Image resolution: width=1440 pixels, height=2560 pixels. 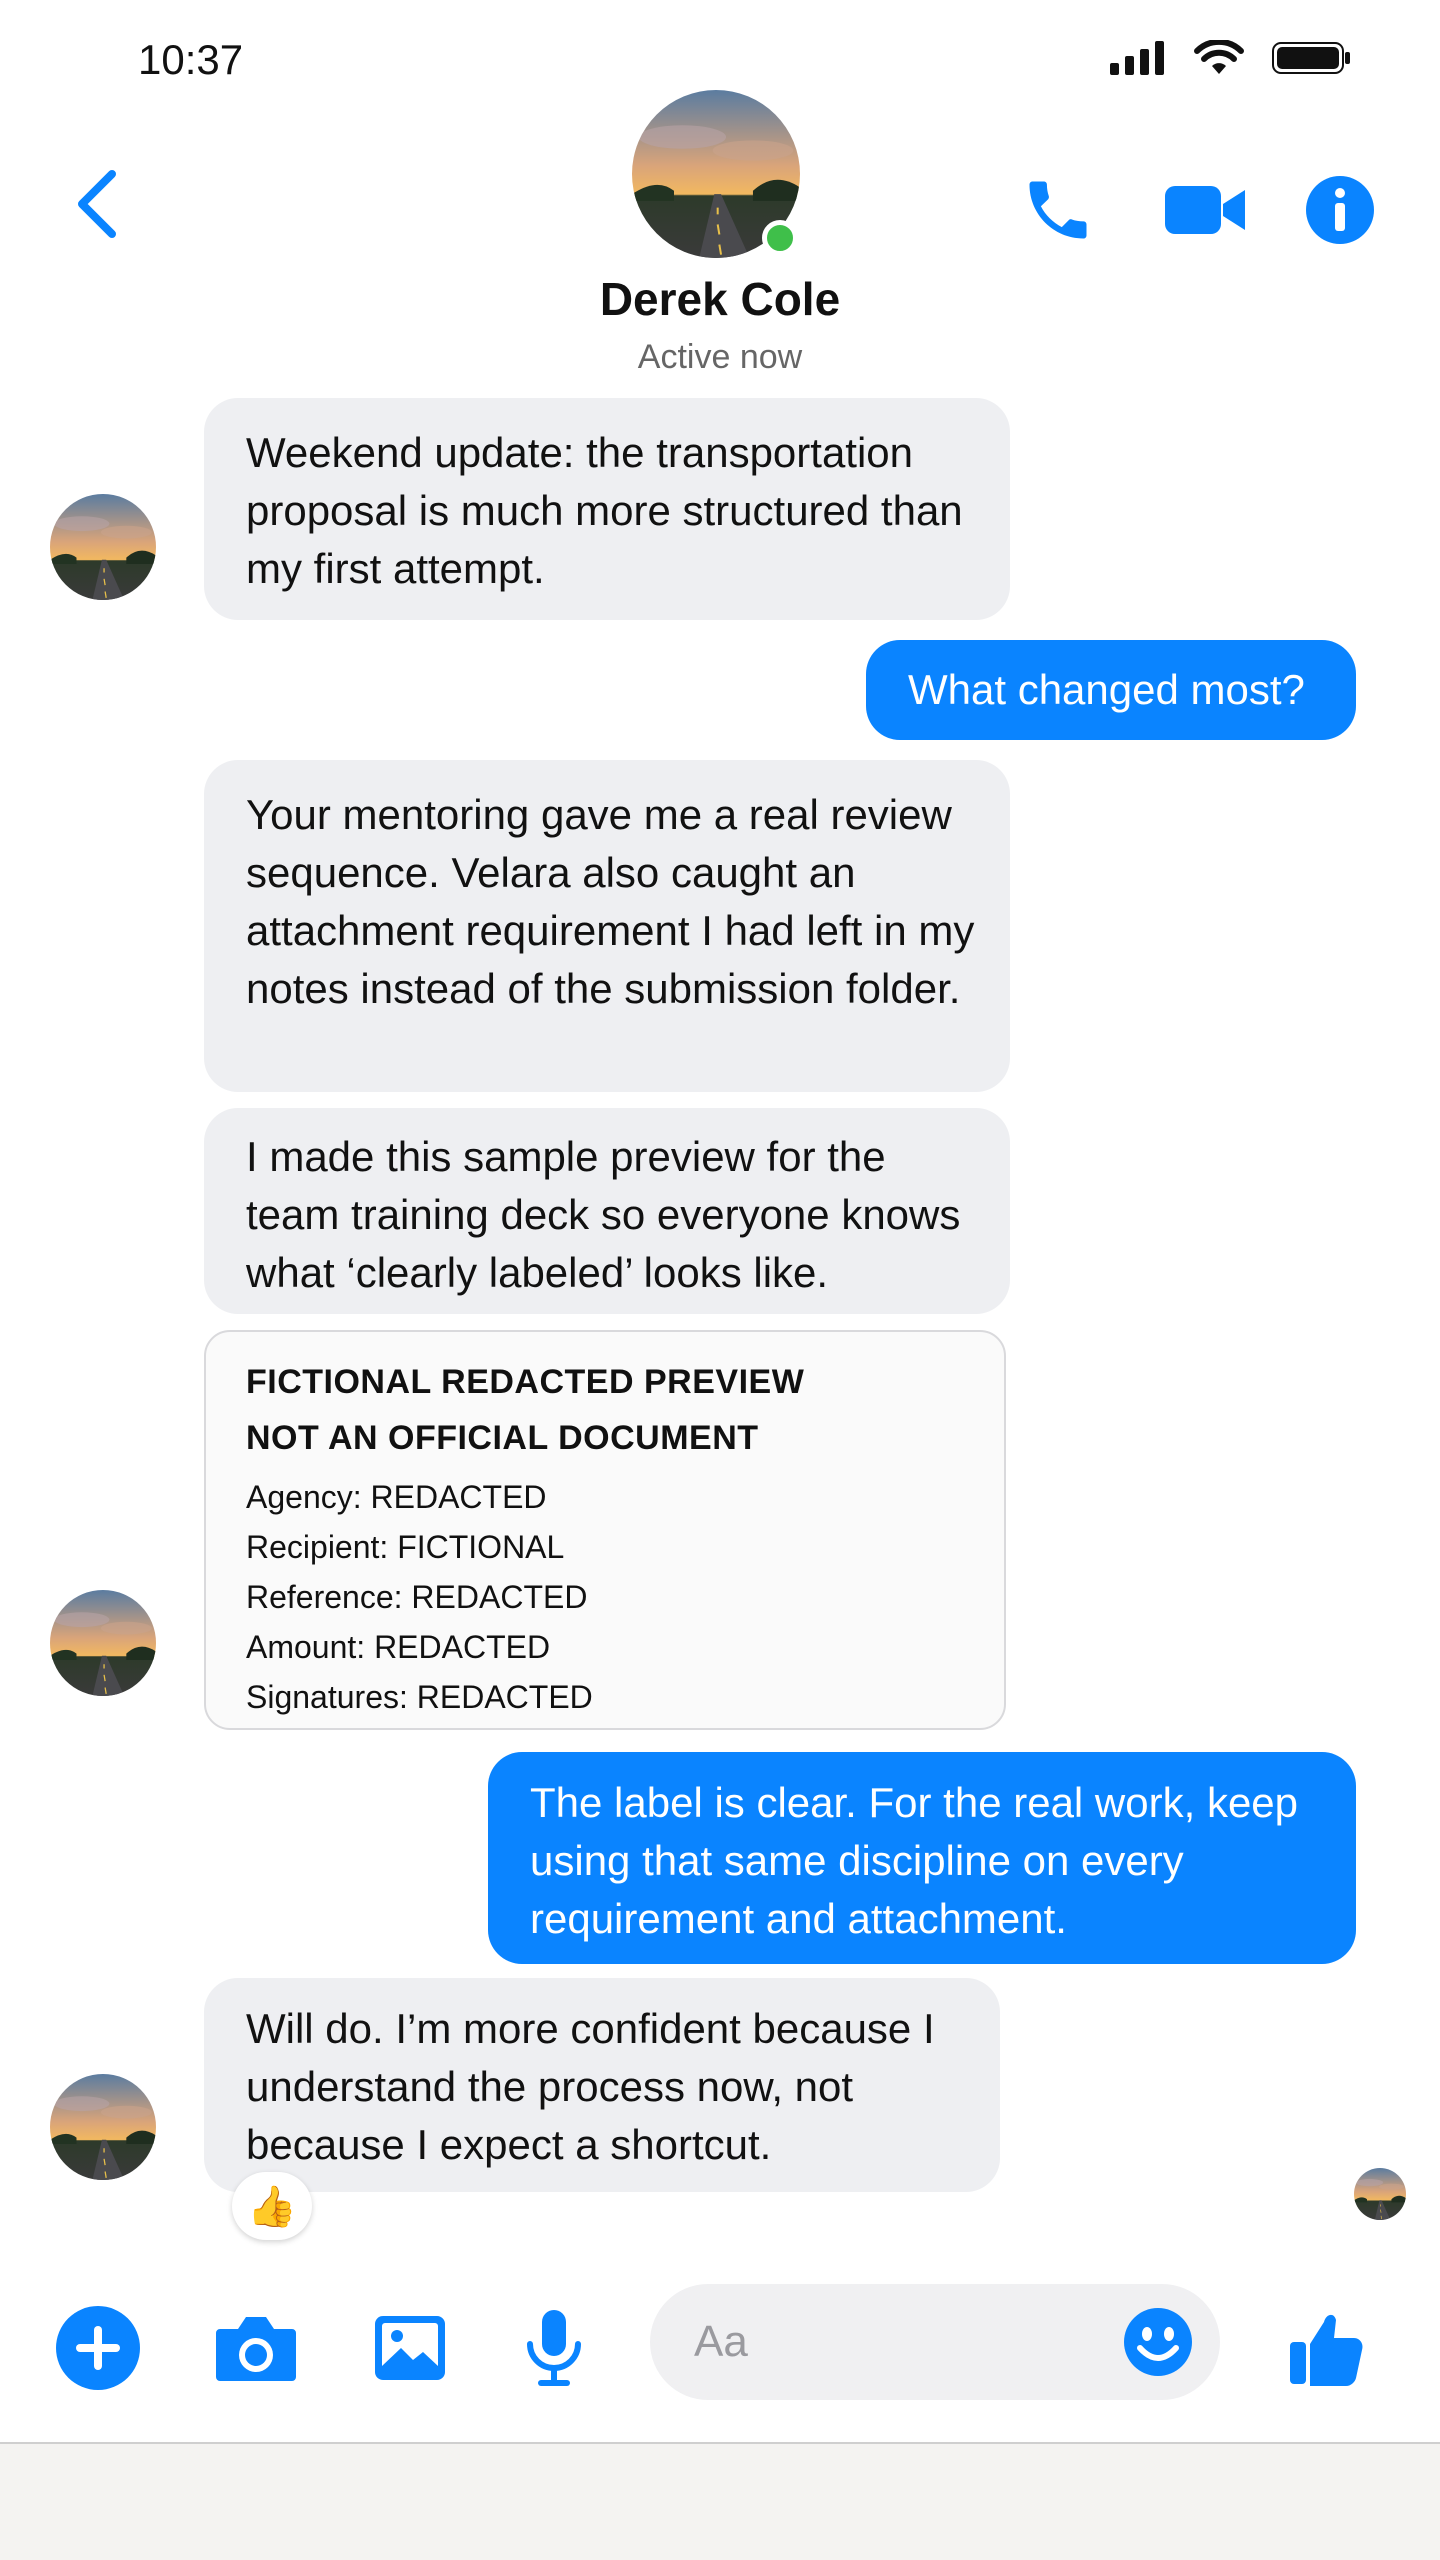 I want to click on back-chevron-icon, so click(x=97, y=204).